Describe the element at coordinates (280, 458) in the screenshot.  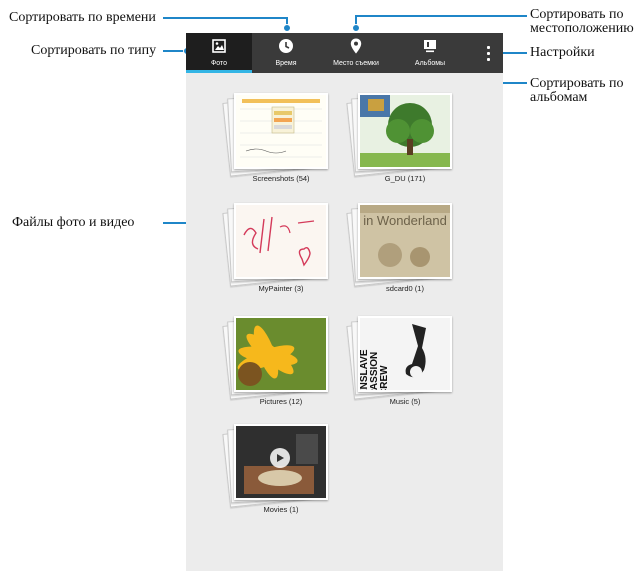
I see `play-icon` at that location.